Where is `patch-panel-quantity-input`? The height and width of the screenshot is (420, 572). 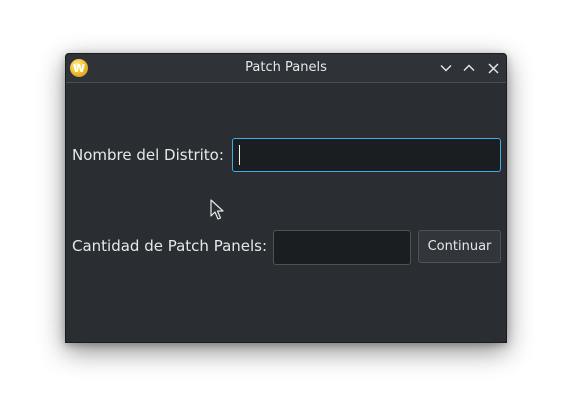 patch-panel-quantity-input is located at coordinates (342, 247).